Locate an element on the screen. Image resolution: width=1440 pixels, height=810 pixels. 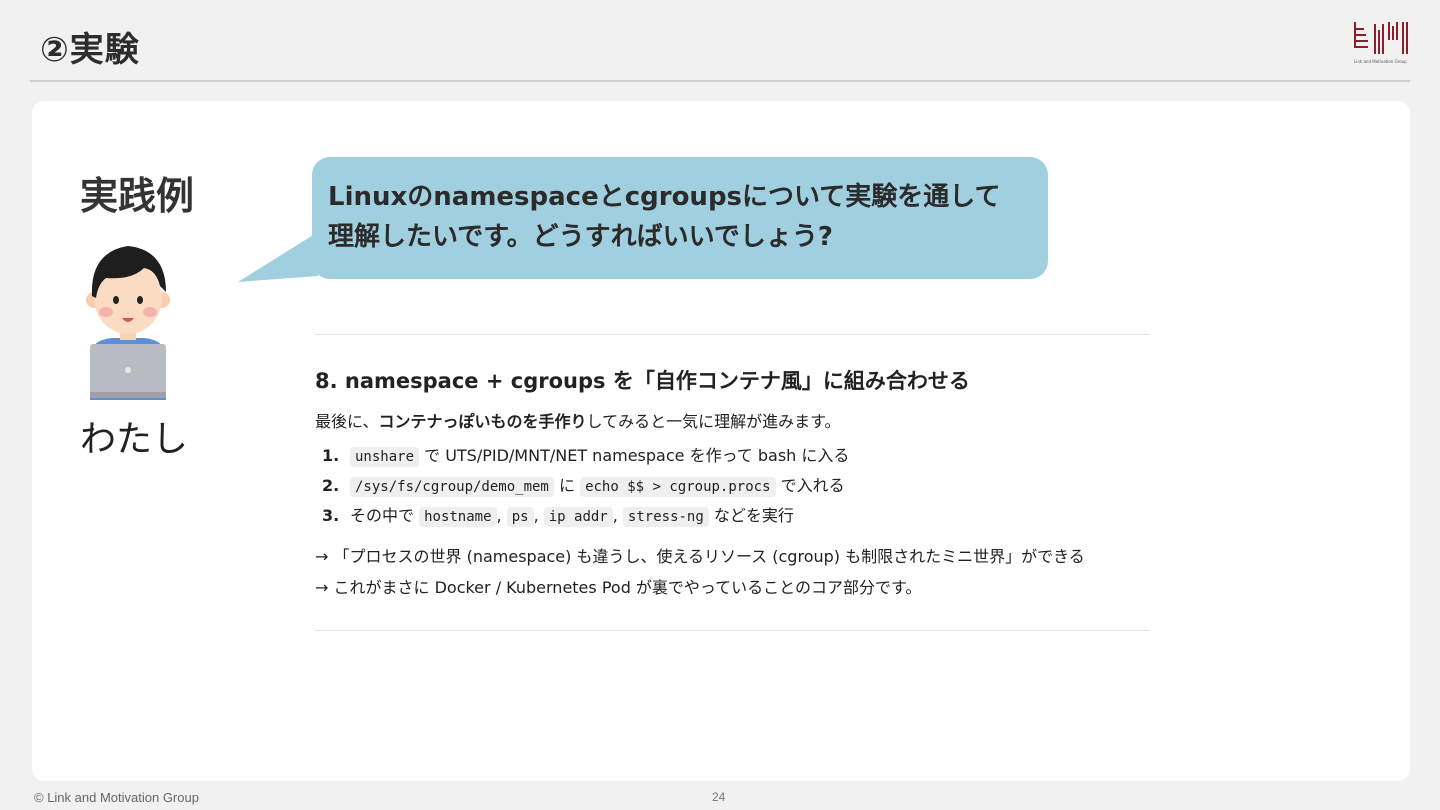
step-text: その中で is located at coordinates (385, 515).